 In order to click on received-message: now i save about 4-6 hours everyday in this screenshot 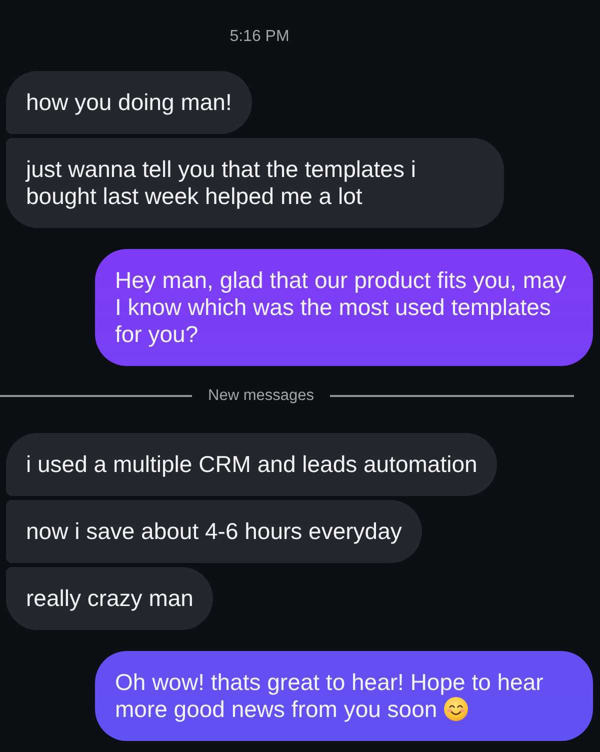, I will do `click(214, 531)`.